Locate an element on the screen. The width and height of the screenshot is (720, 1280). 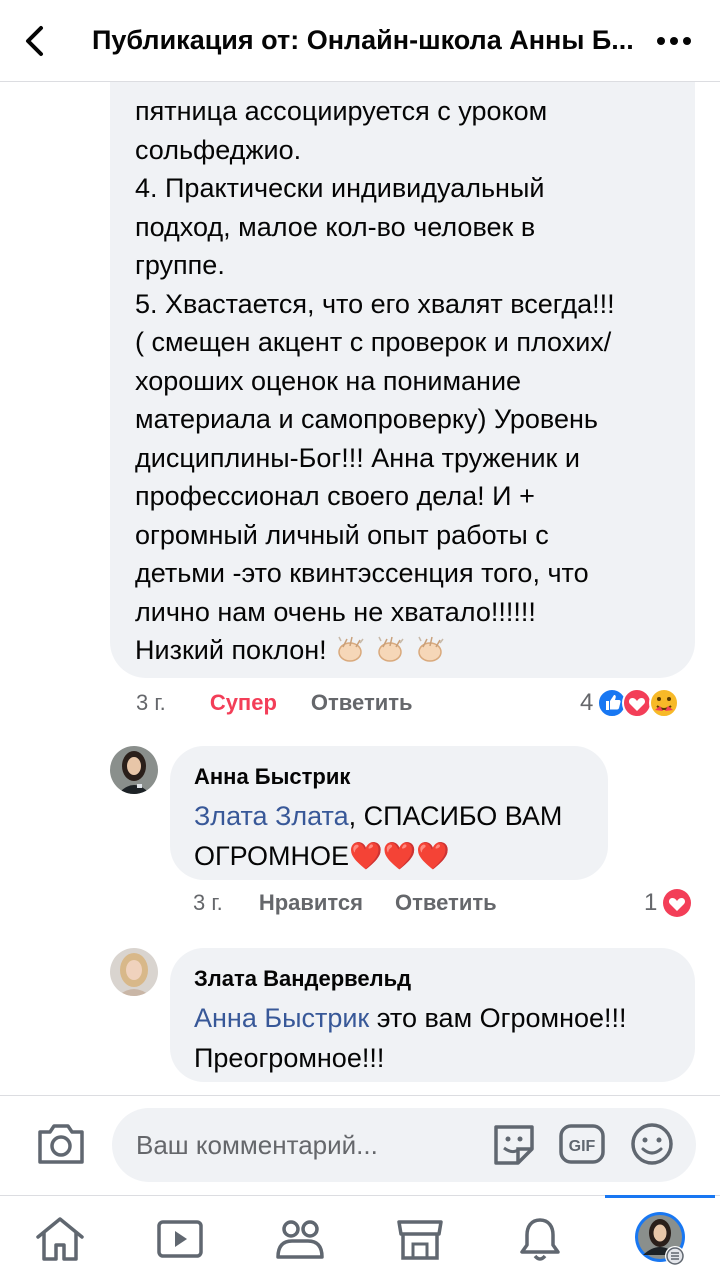
more-dots-icon is located at coordinates (674, 41).